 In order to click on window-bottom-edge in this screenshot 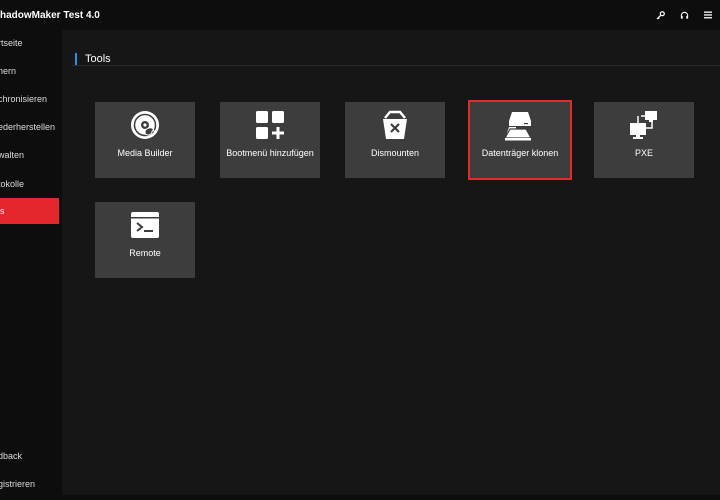, I will do `click(360, 497)`.